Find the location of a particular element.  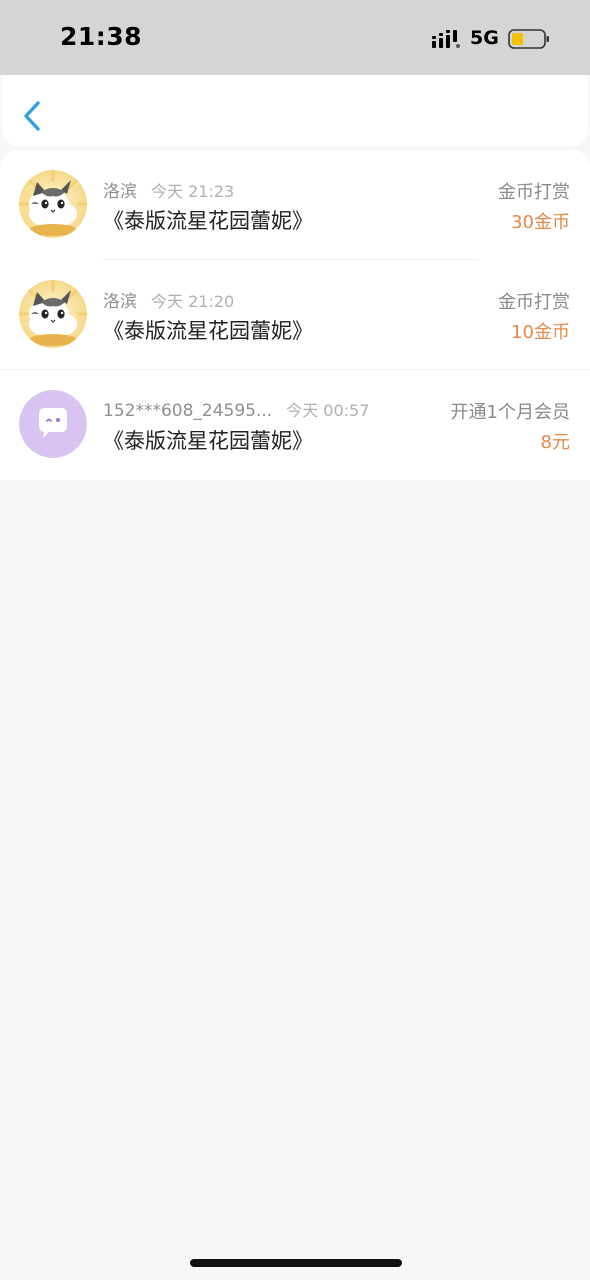

sender-line: 洛滨 今天 21:23 is located at coordinates (168, 189).